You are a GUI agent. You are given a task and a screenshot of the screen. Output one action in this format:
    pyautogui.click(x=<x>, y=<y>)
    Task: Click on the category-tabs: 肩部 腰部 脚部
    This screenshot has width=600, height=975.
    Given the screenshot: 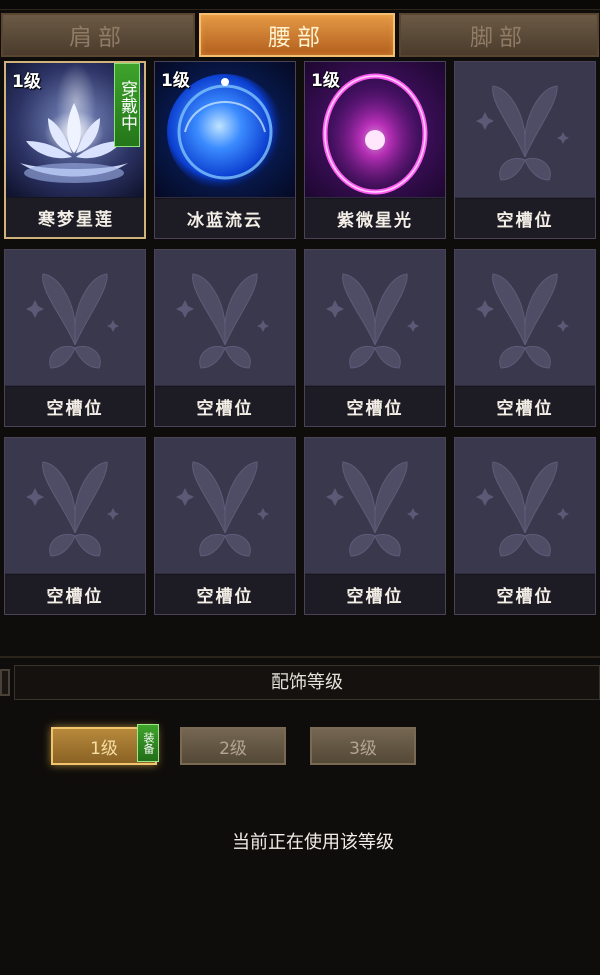 What is the action you would take?
    pyautogui.click(x=300, y=35)
    